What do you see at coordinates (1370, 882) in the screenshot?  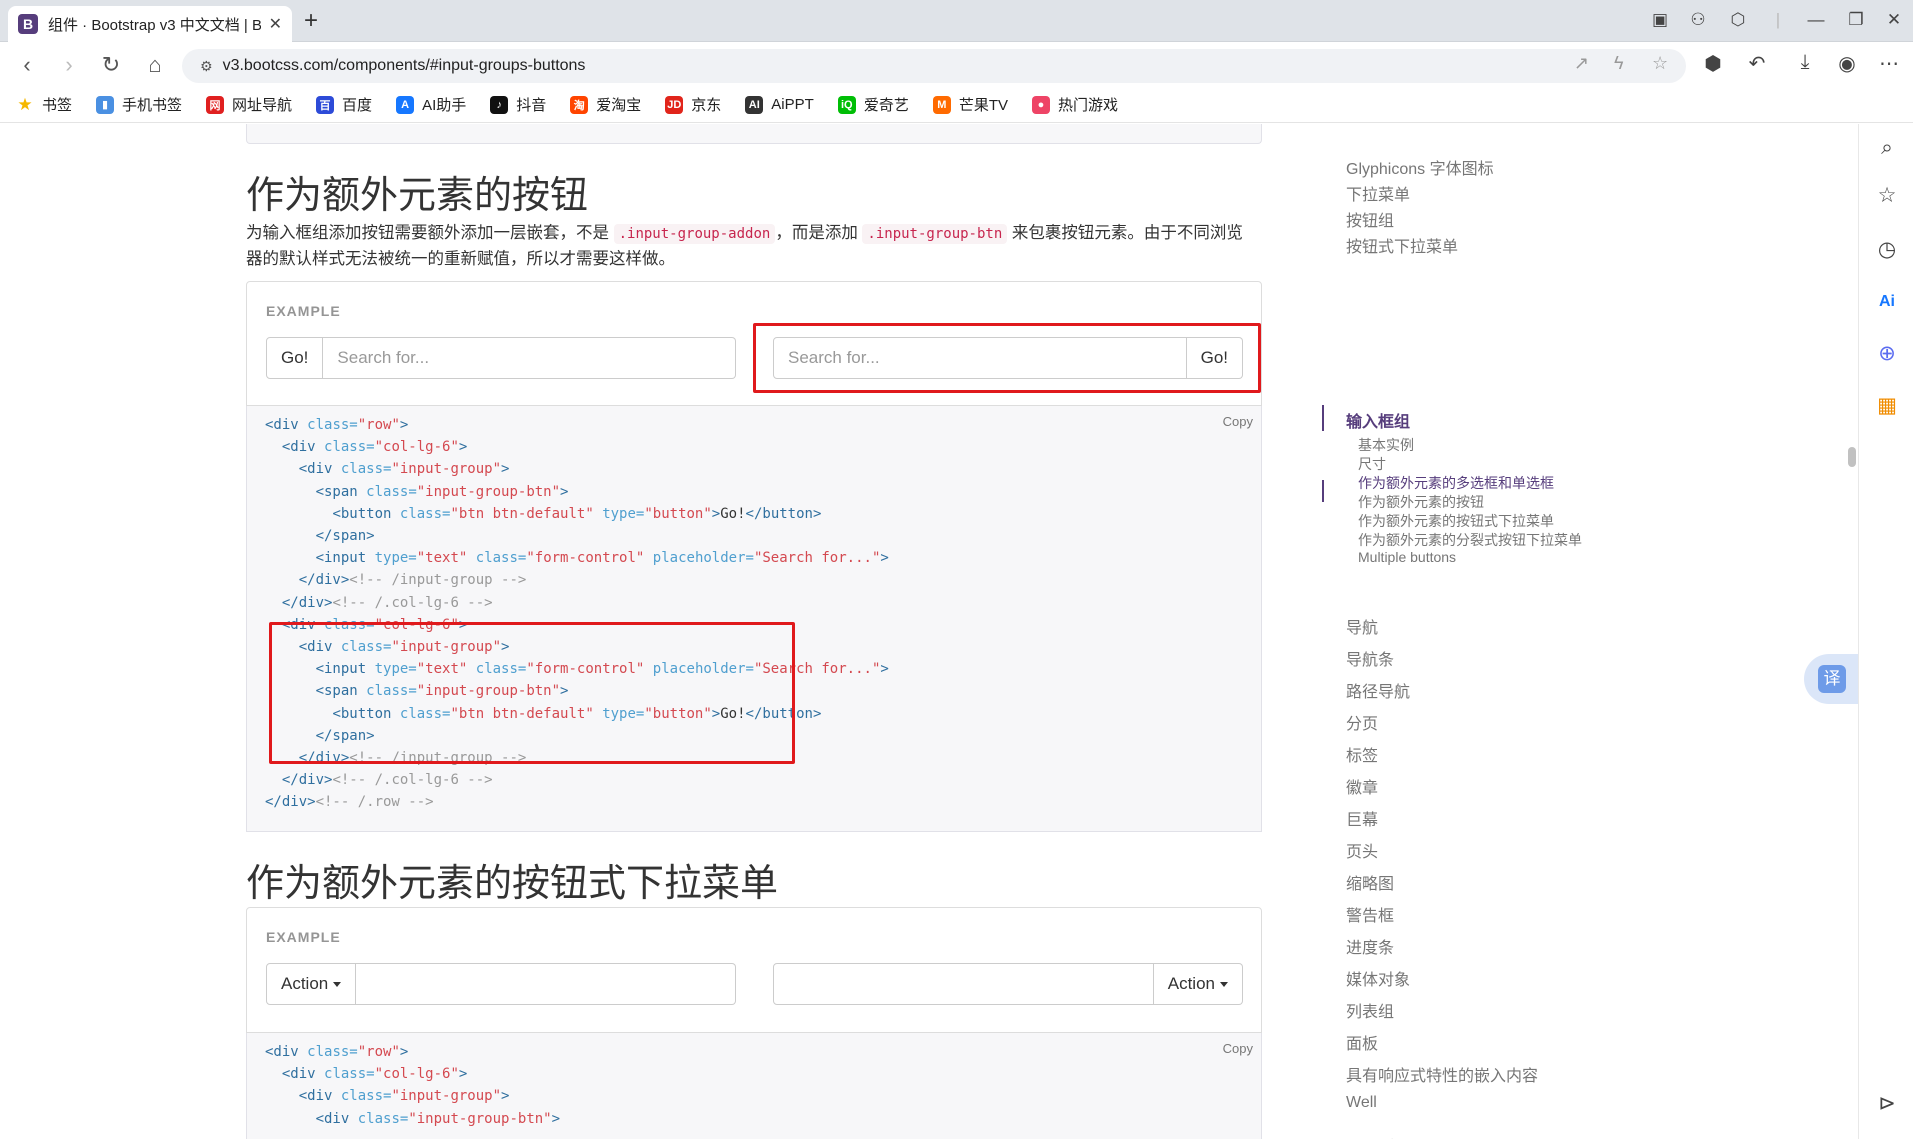 I see `sidebar-item: 缩略图` at bounding box center [1370, 882].